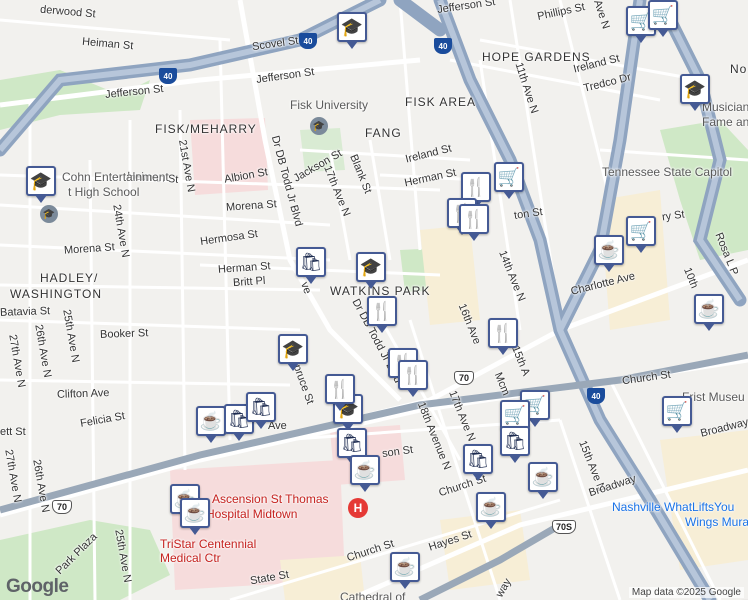 Image resolution: width=748 pixels, height=600 pixels. What do you see at coordinates (25, 312) in the screenshot?
I see `street-label: Batavia St` at bounding box center [25, 312].